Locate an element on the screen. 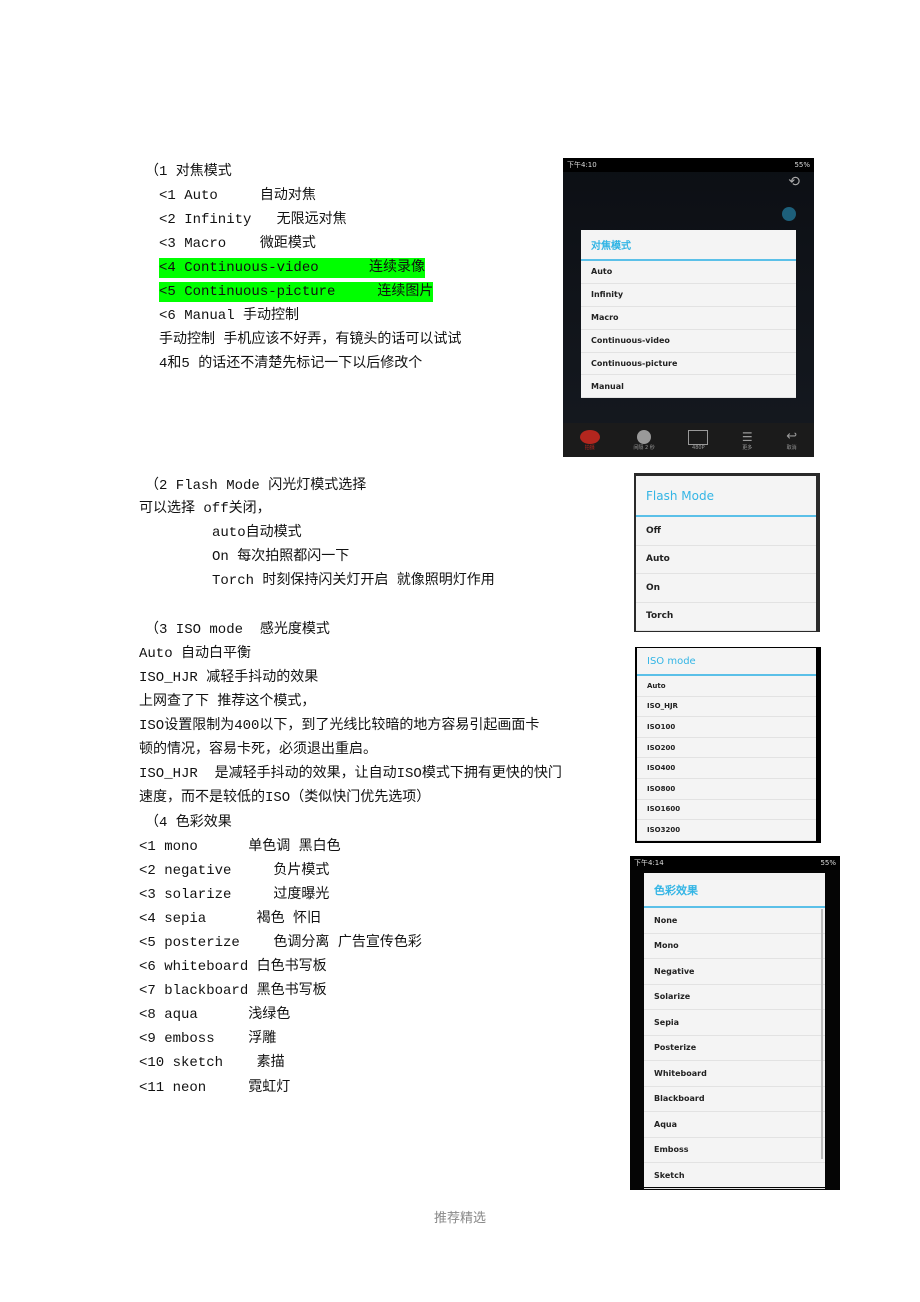 The height and width of the screenshot is (1302, 920). page-footer: 推荐精选 is located at coordinates (459, 1218).